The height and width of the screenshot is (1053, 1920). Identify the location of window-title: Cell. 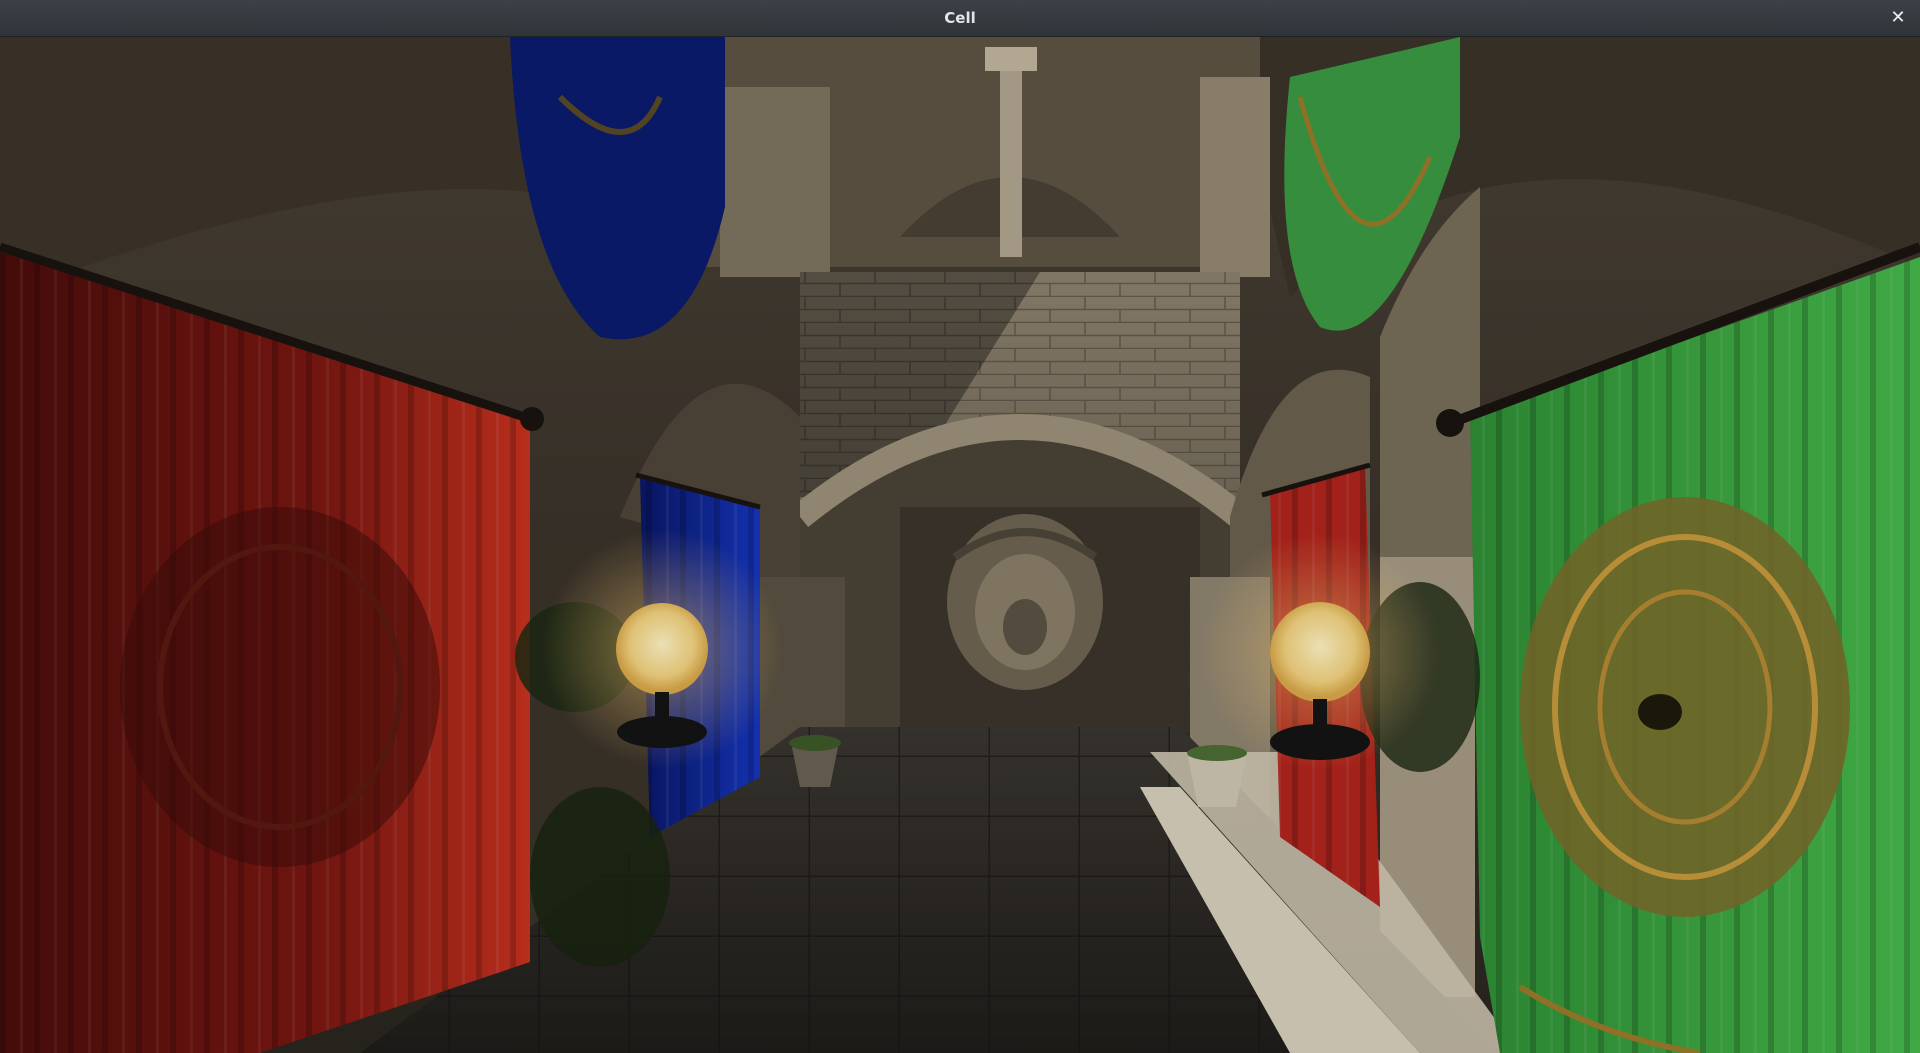
(960, 18).